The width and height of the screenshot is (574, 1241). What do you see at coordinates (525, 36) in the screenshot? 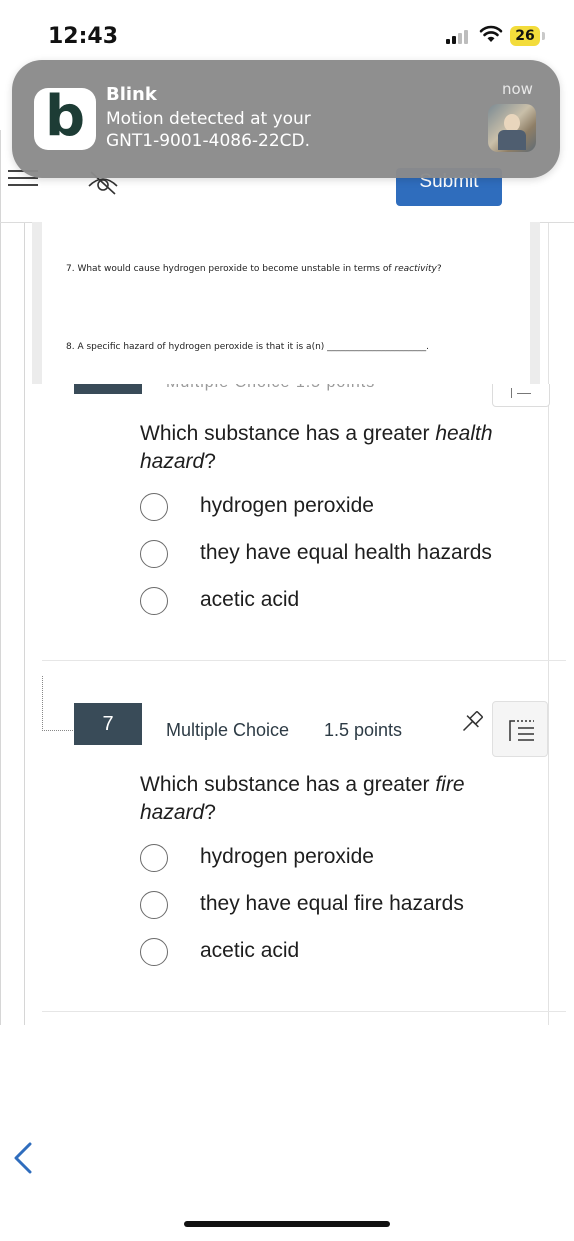
I see `battery-icon: 26` at bounding box center [525, 36].